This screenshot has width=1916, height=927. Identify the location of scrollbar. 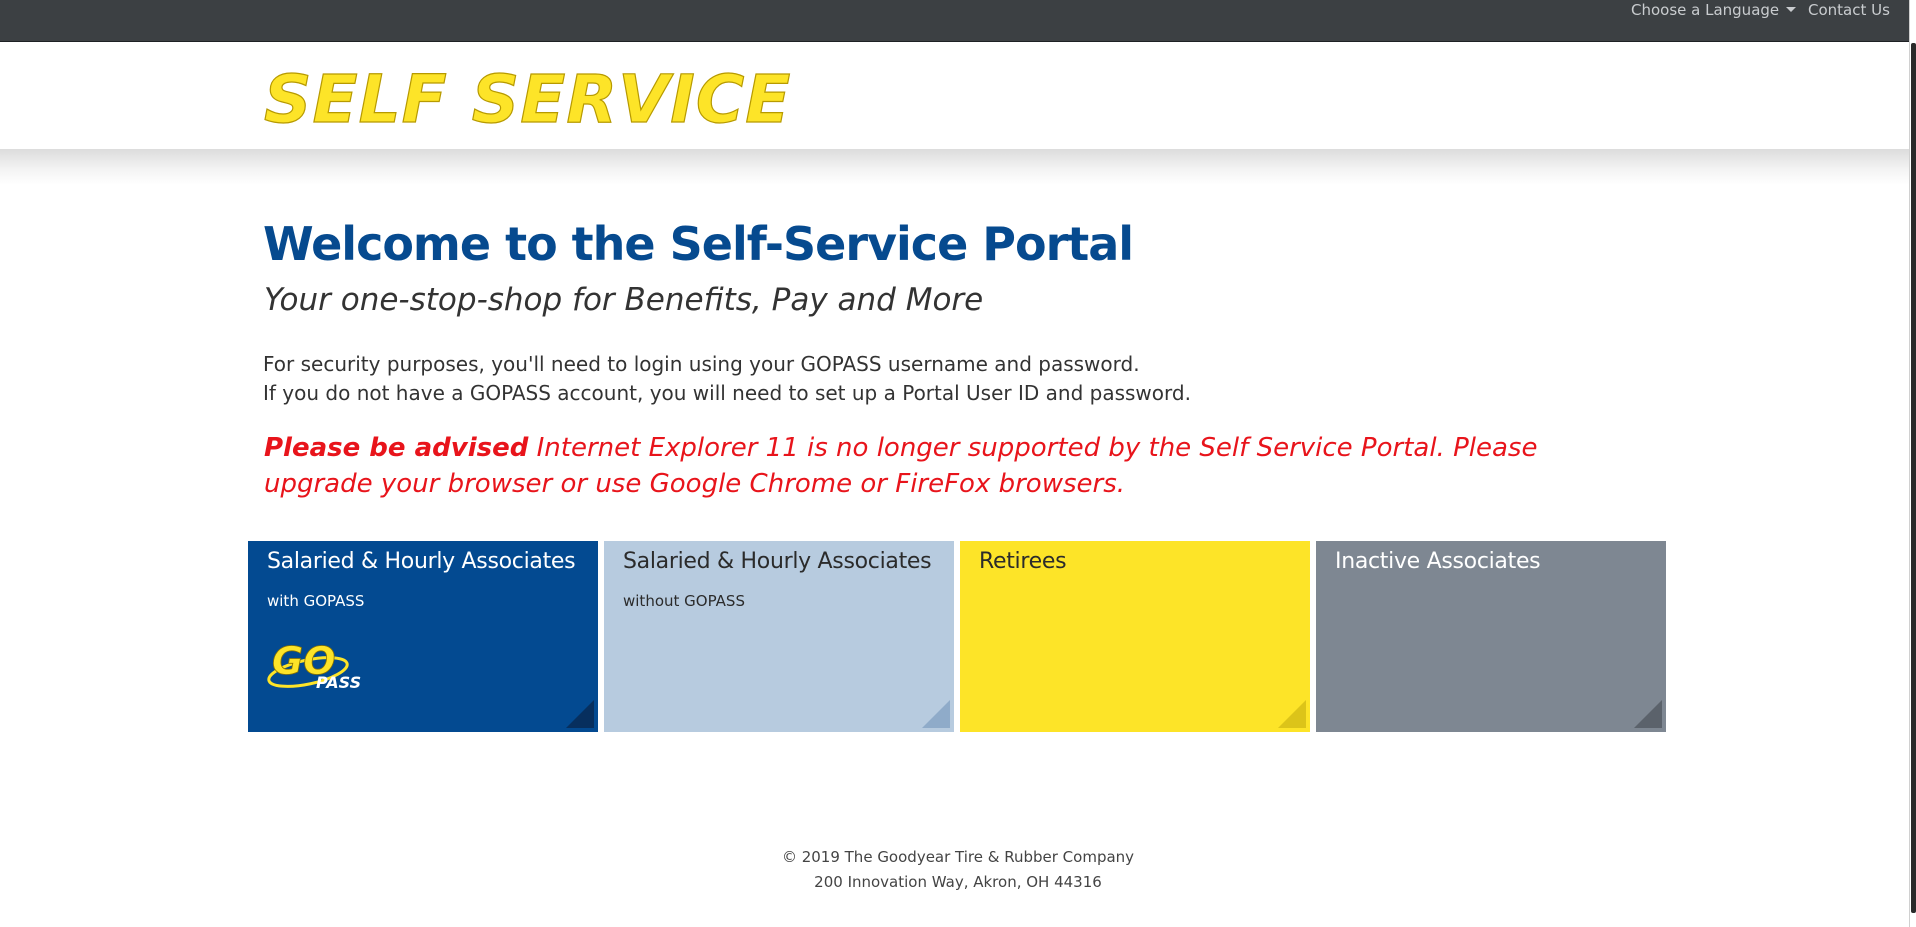
(1912, 463).